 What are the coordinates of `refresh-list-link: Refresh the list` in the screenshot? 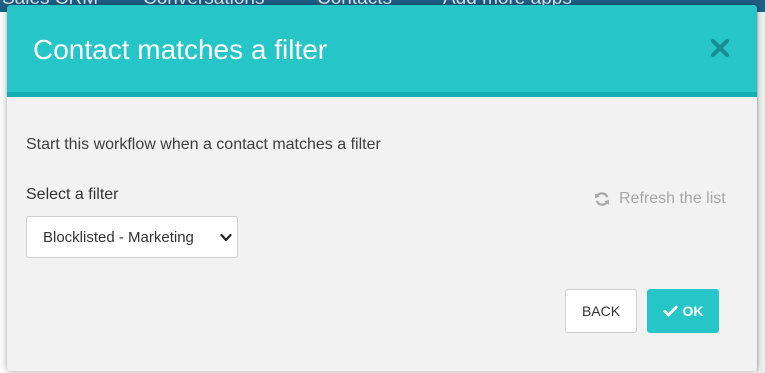 It's located at (660, 199).